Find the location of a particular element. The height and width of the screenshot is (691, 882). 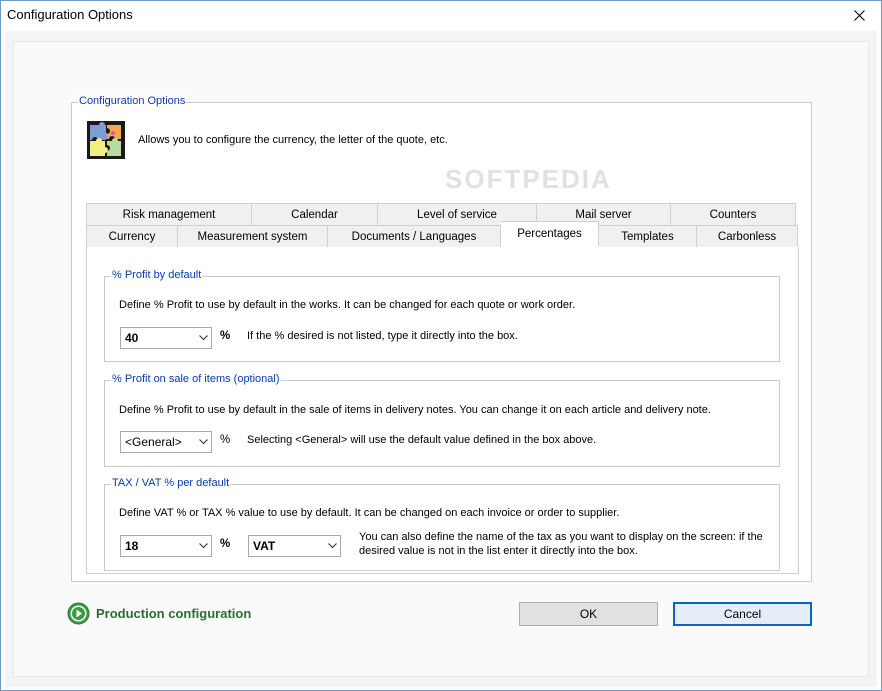

tab-currency: Currency is located at coordinates (132, 236).